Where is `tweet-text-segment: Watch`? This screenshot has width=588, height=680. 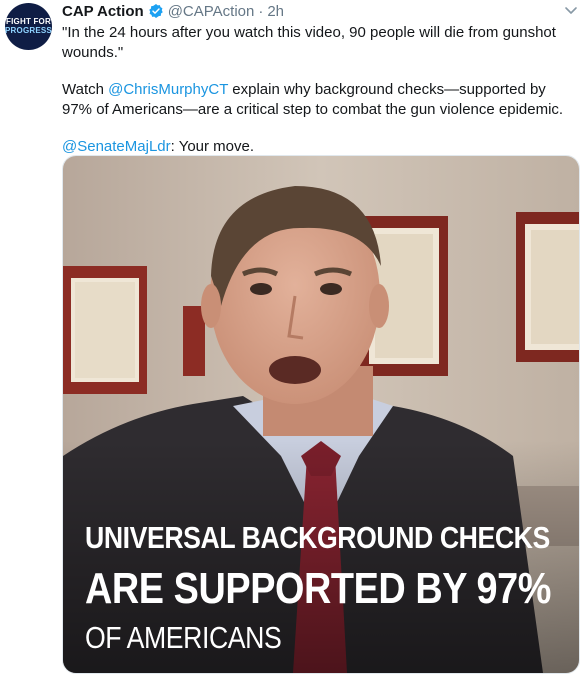 tweet-text-segment: Watch is located at coordinates (85, 89).